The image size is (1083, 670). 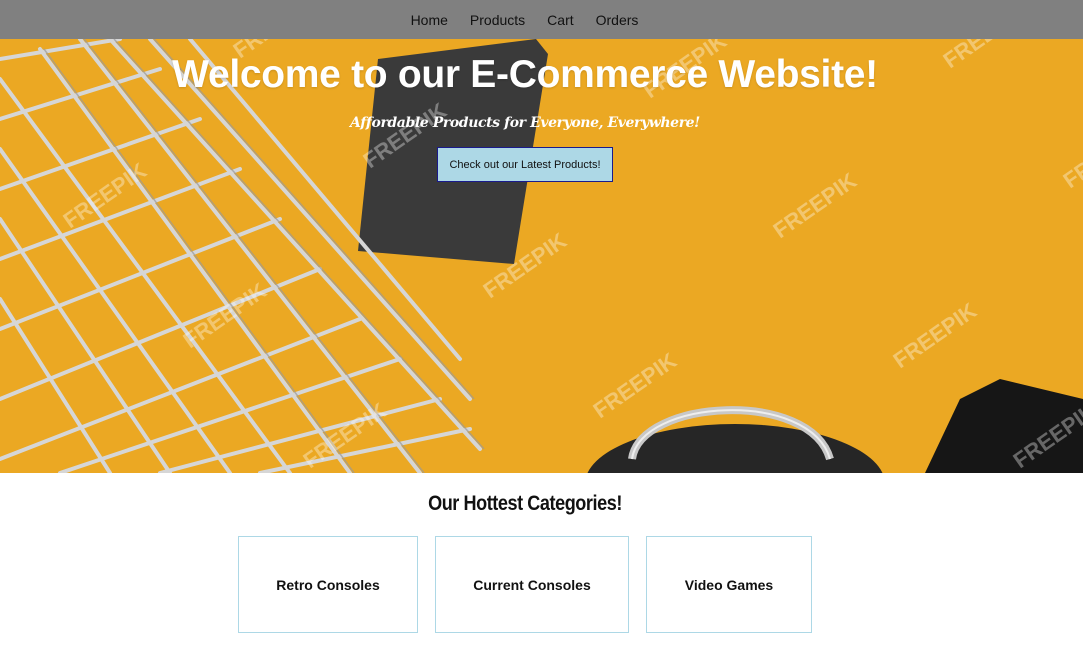 What do you see at coordinates (560, 20) in the screenshot?
I see `nav-link-cart: Cart` at bounding box center [560, 20].